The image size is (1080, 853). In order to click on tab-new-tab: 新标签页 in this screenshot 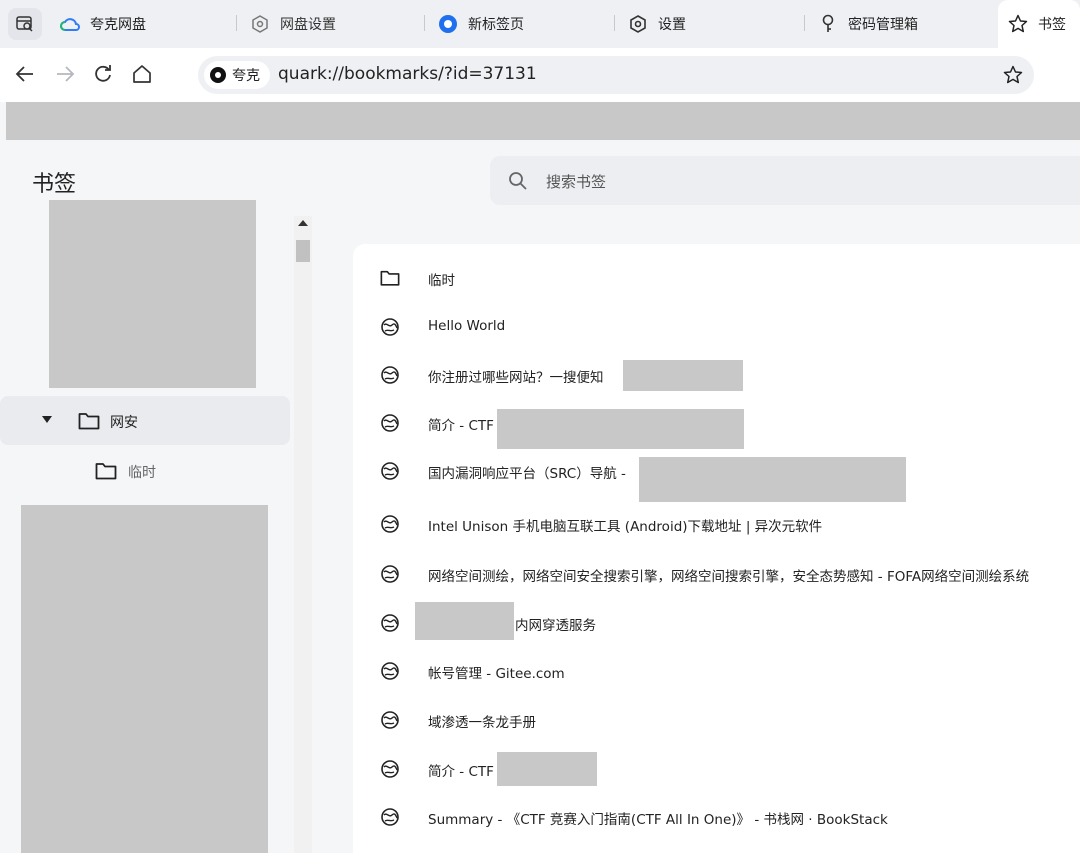, I will do `click(481, 24)`.